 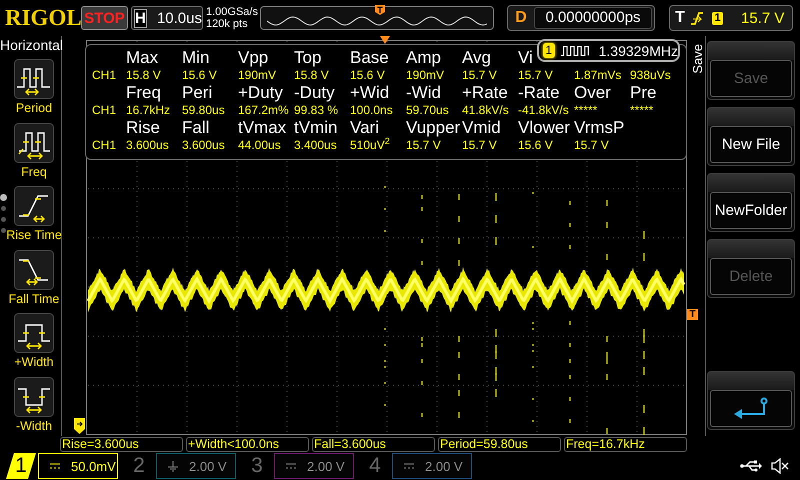 I want to click on measurement-name: +Wid, so click(x=370, y=92).